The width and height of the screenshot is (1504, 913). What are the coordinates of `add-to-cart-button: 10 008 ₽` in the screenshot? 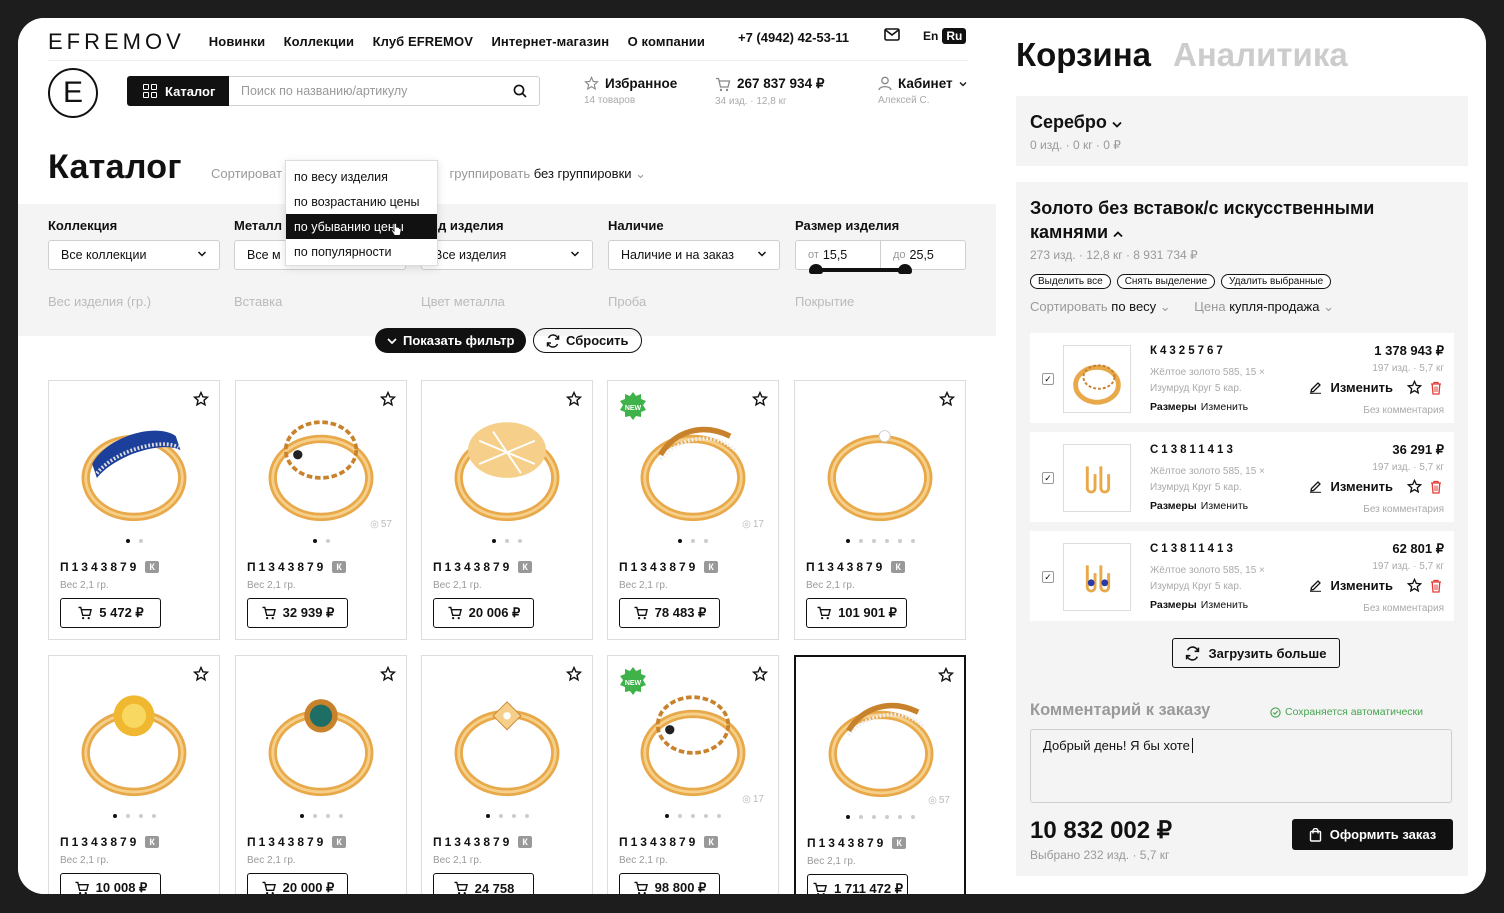 It's located at (110, 883).